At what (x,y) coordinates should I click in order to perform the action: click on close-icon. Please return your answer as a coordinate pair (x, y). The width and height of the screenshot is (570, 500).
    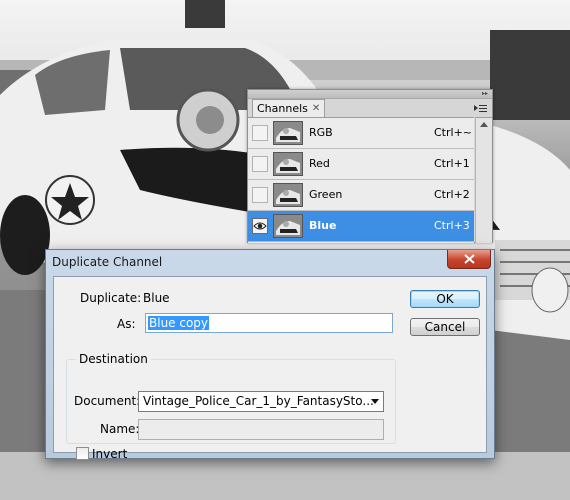
    Looking at the image, I should click on (469, 259).